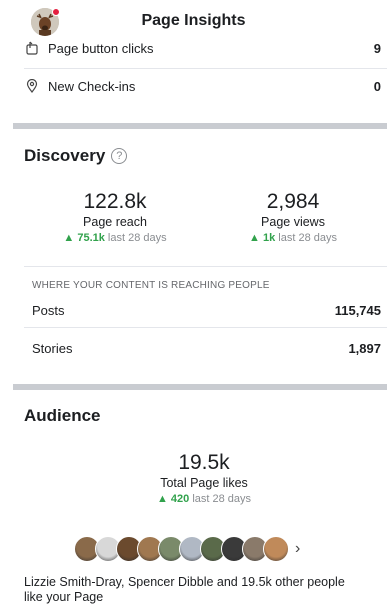 The image size is (387, 607). I want to click on page-title: Page Insights, so click(193, 20).